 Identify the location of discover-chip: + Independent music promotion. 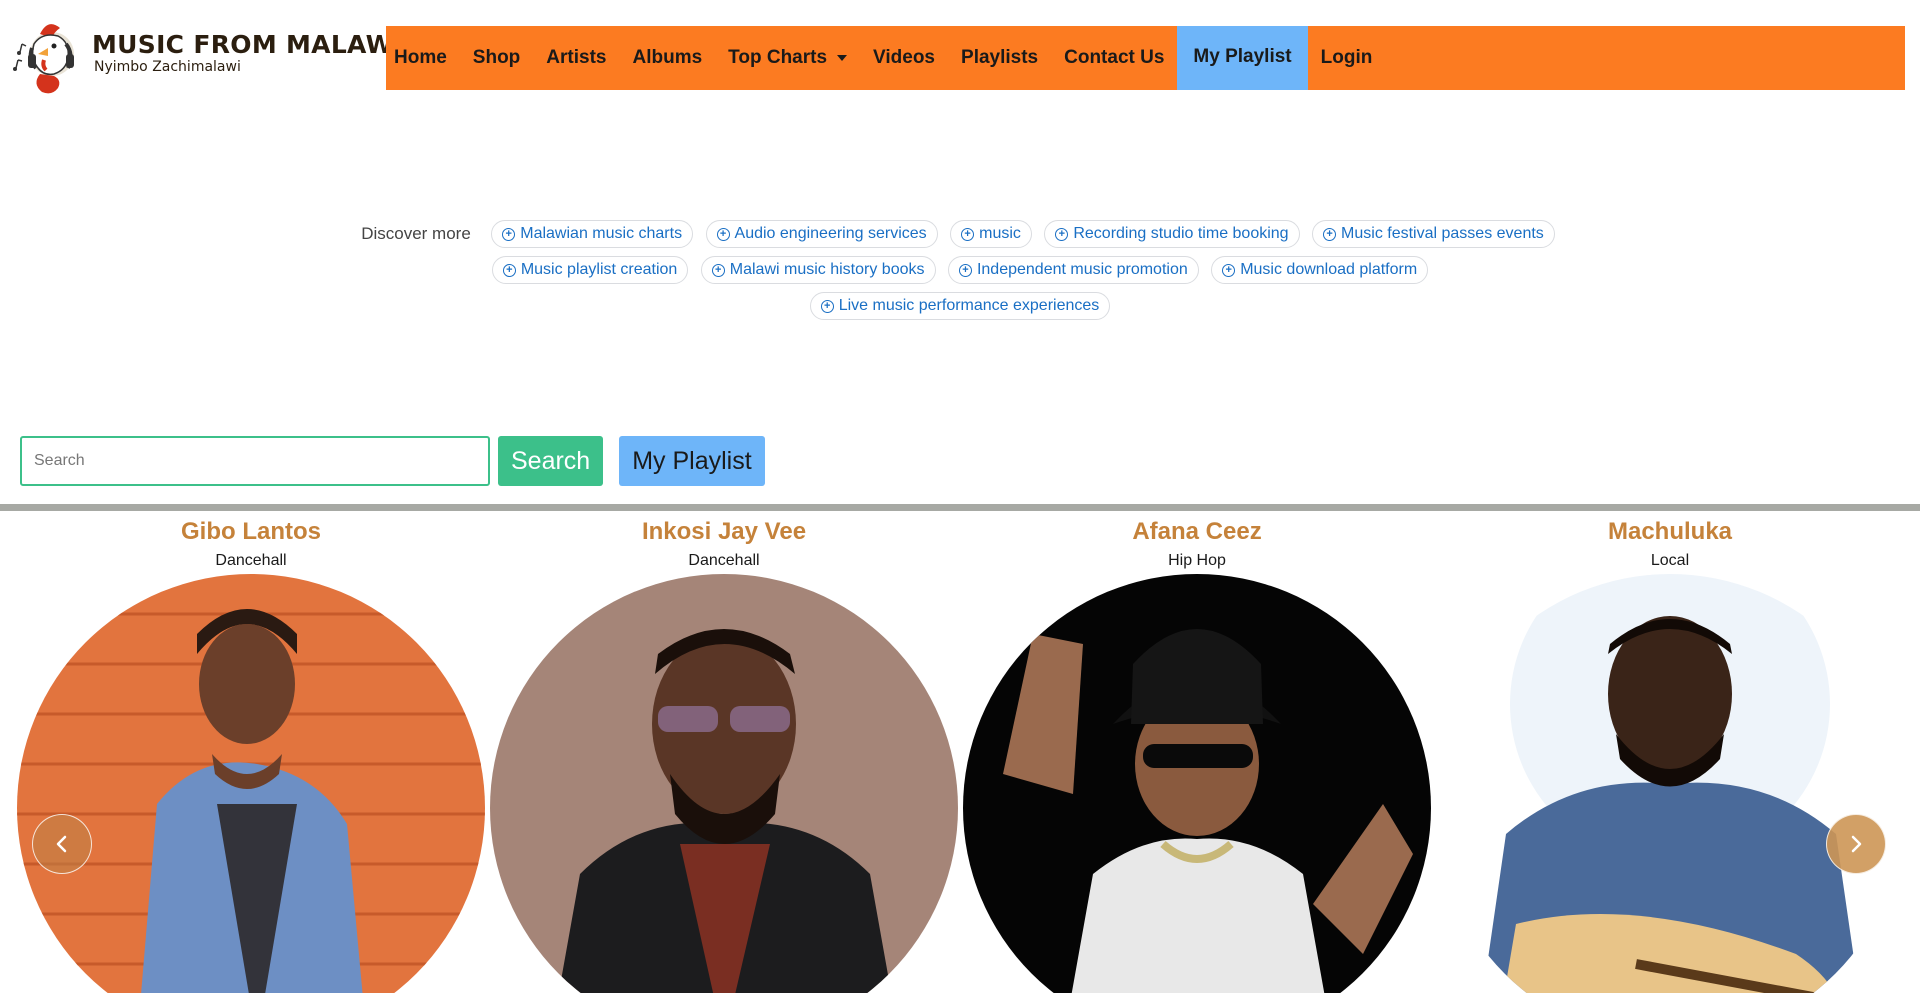
(1073, 270).